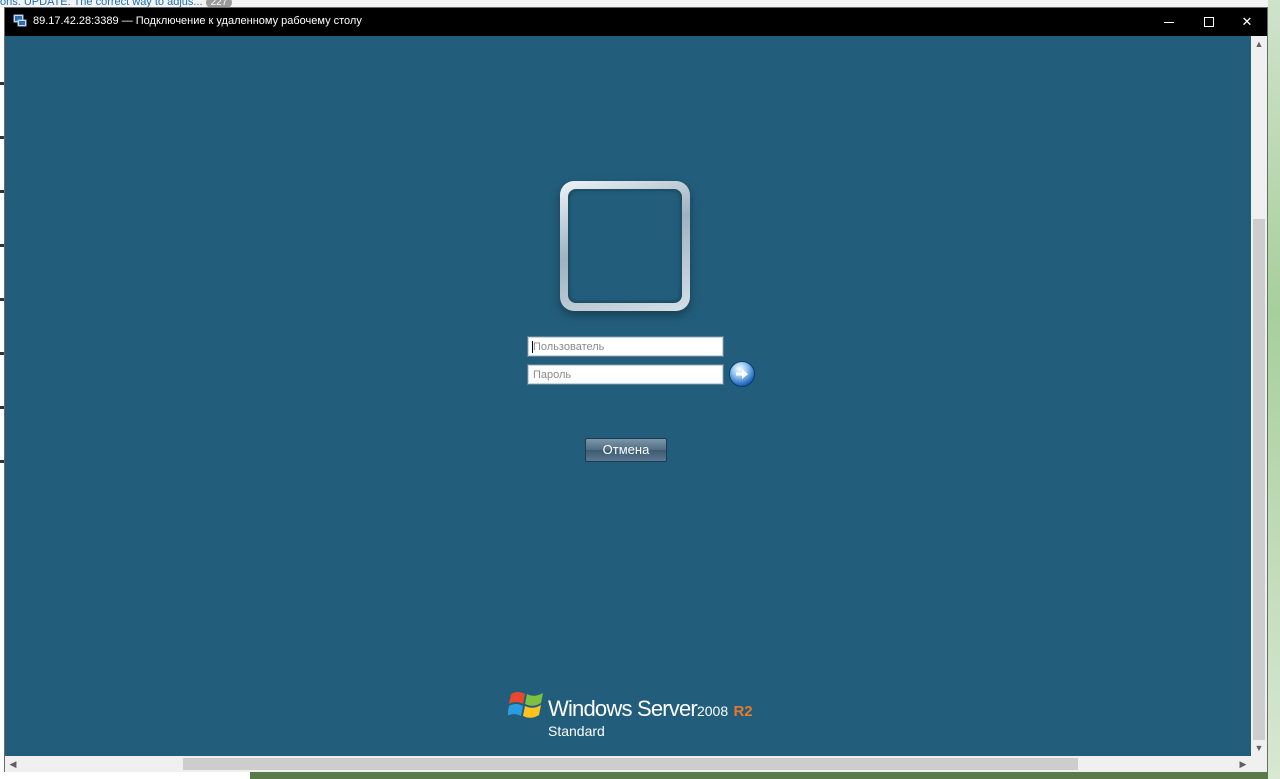 The width and height of the screenshot is (1280, 779). I want to click on close-icon: ✕, so click(1247, 21).